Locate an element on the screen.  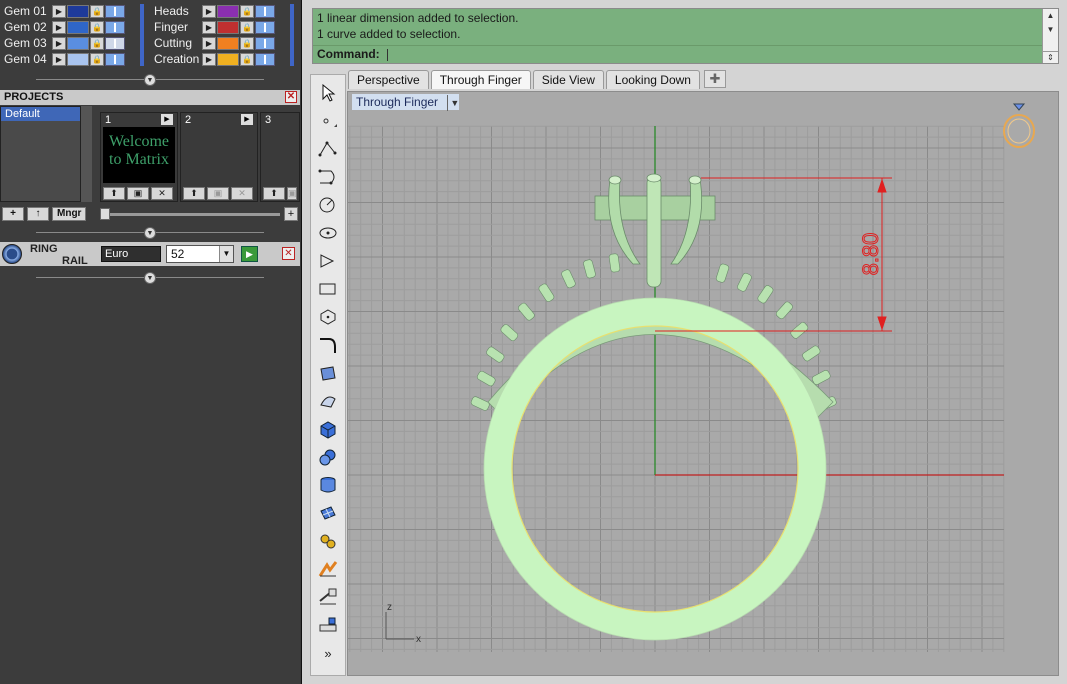
scroll-down-icon: ▼ is located at coordinates (1050, 30).